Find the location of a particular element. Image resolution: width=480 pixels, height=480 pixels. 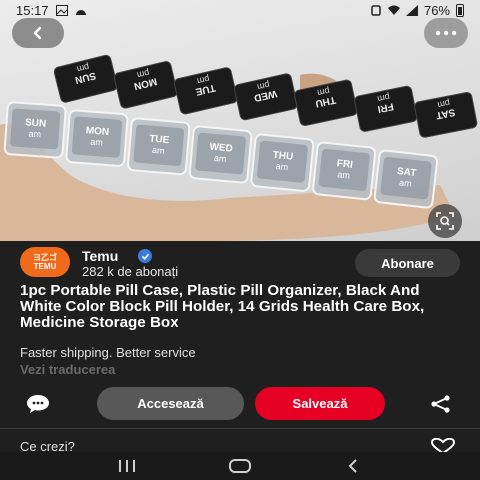

recent-apps-icon is located at coordinates (126, 466).